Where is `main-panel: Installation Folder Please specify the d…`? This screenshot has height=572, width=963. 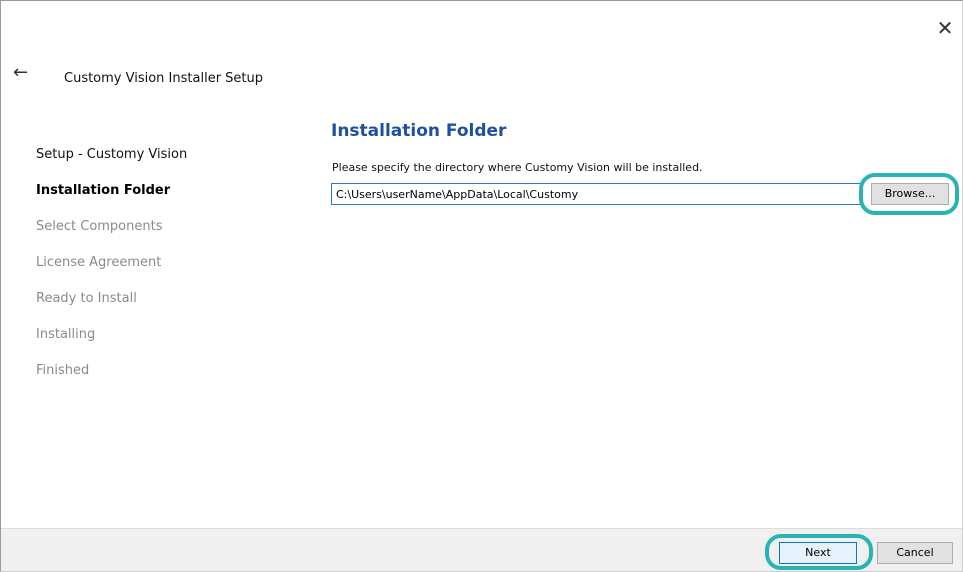
main-panel: Installation Folder Please specify the d… is located at coordinates (645, 167).